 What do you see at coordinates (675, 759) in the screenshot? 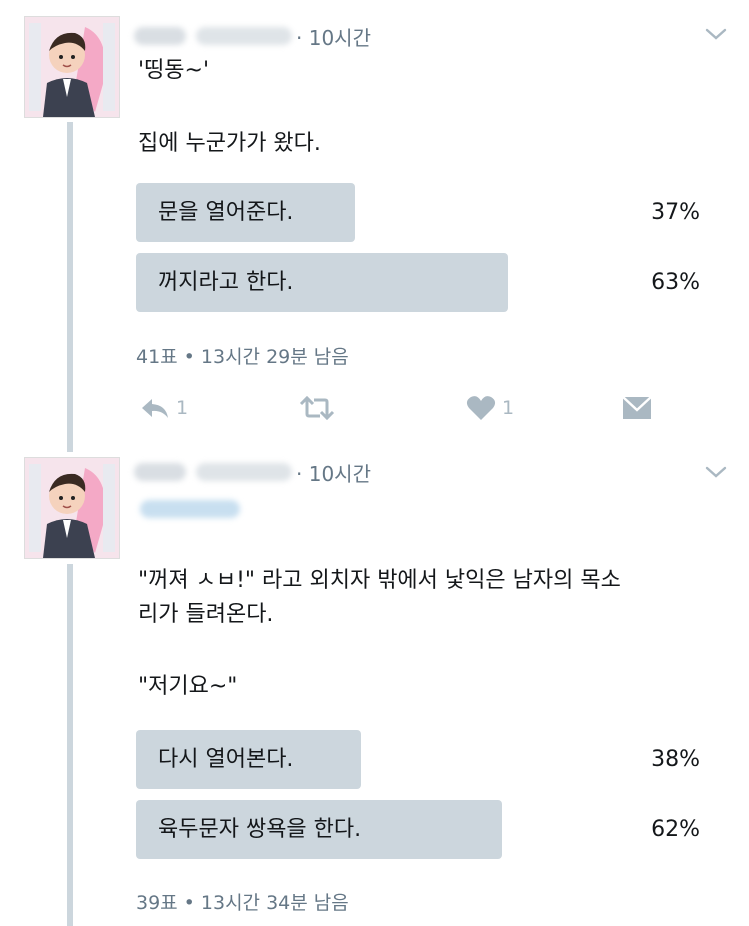
I see `poll-option-percent: 38%` at bounding box center [675, 759].